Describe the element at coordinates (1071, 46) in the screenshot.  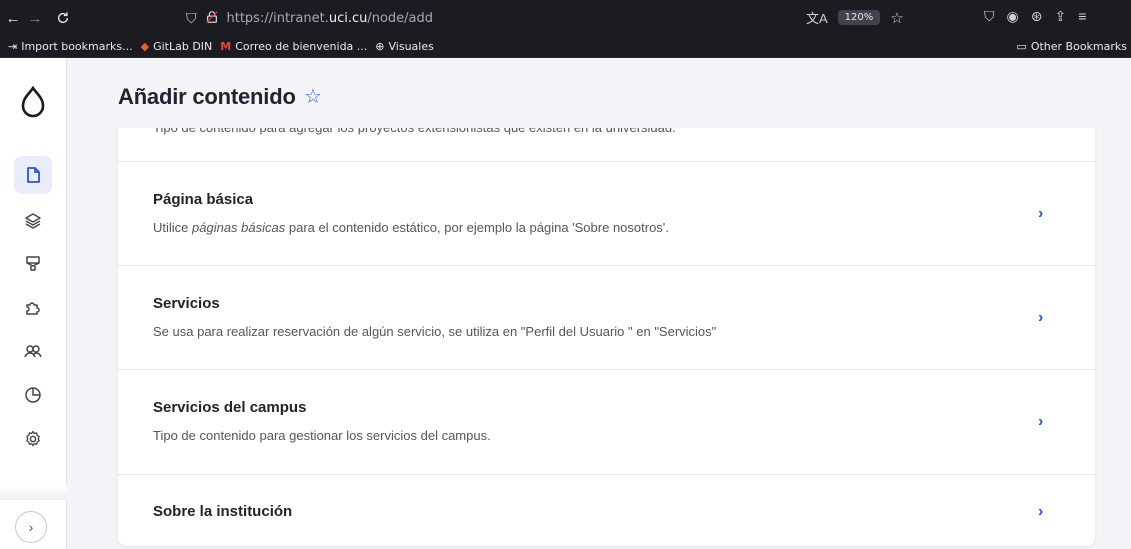
I see `other-bookmarks: ▭ Other Bookmarks` at that location.